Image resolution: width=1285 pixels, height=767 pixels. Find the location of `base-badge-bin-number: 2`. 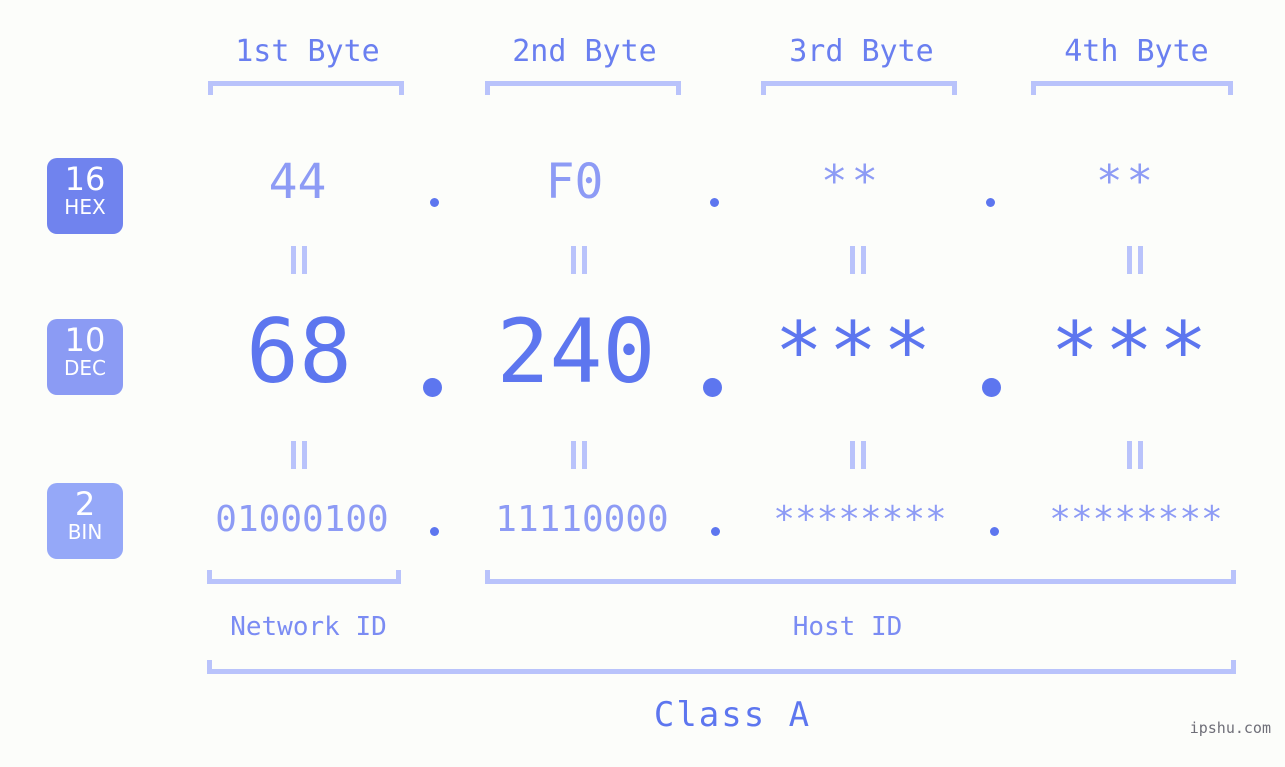

base-badge-bin-number: 2 is located at coordinates (85, 504).